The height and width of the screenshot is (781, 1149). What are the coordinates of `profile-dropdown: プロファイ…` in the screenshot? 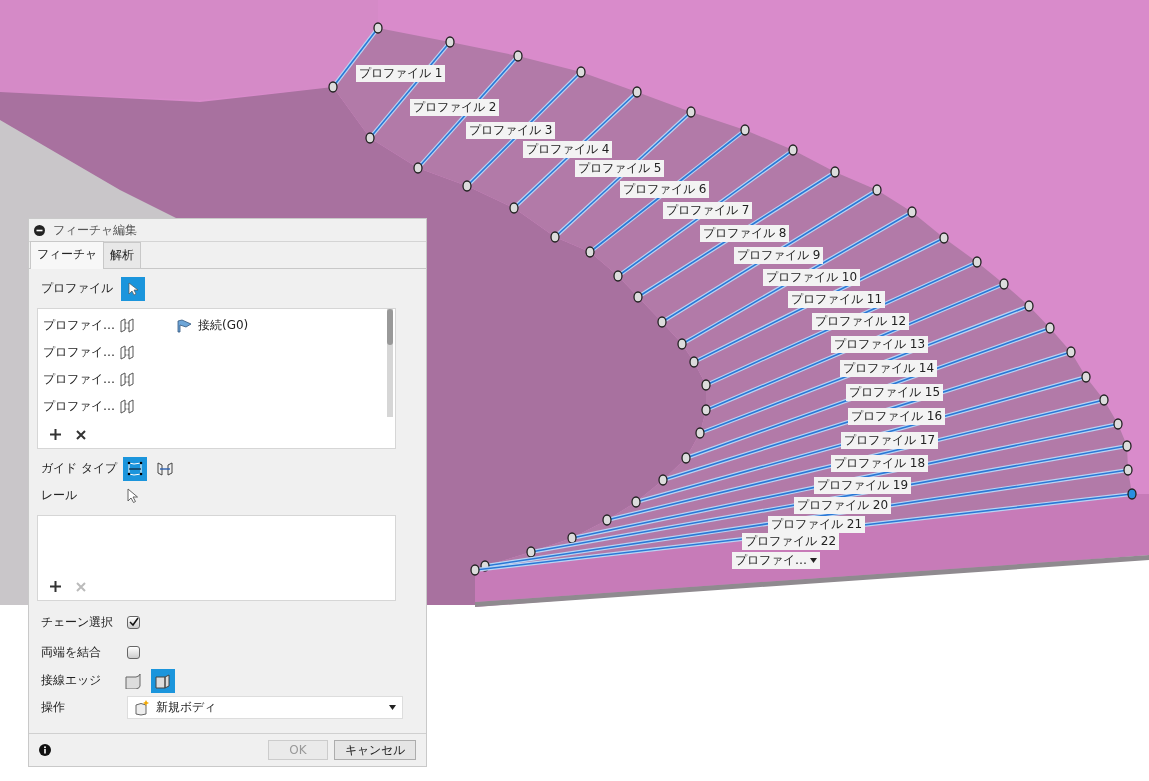 It's located at (776, 560).